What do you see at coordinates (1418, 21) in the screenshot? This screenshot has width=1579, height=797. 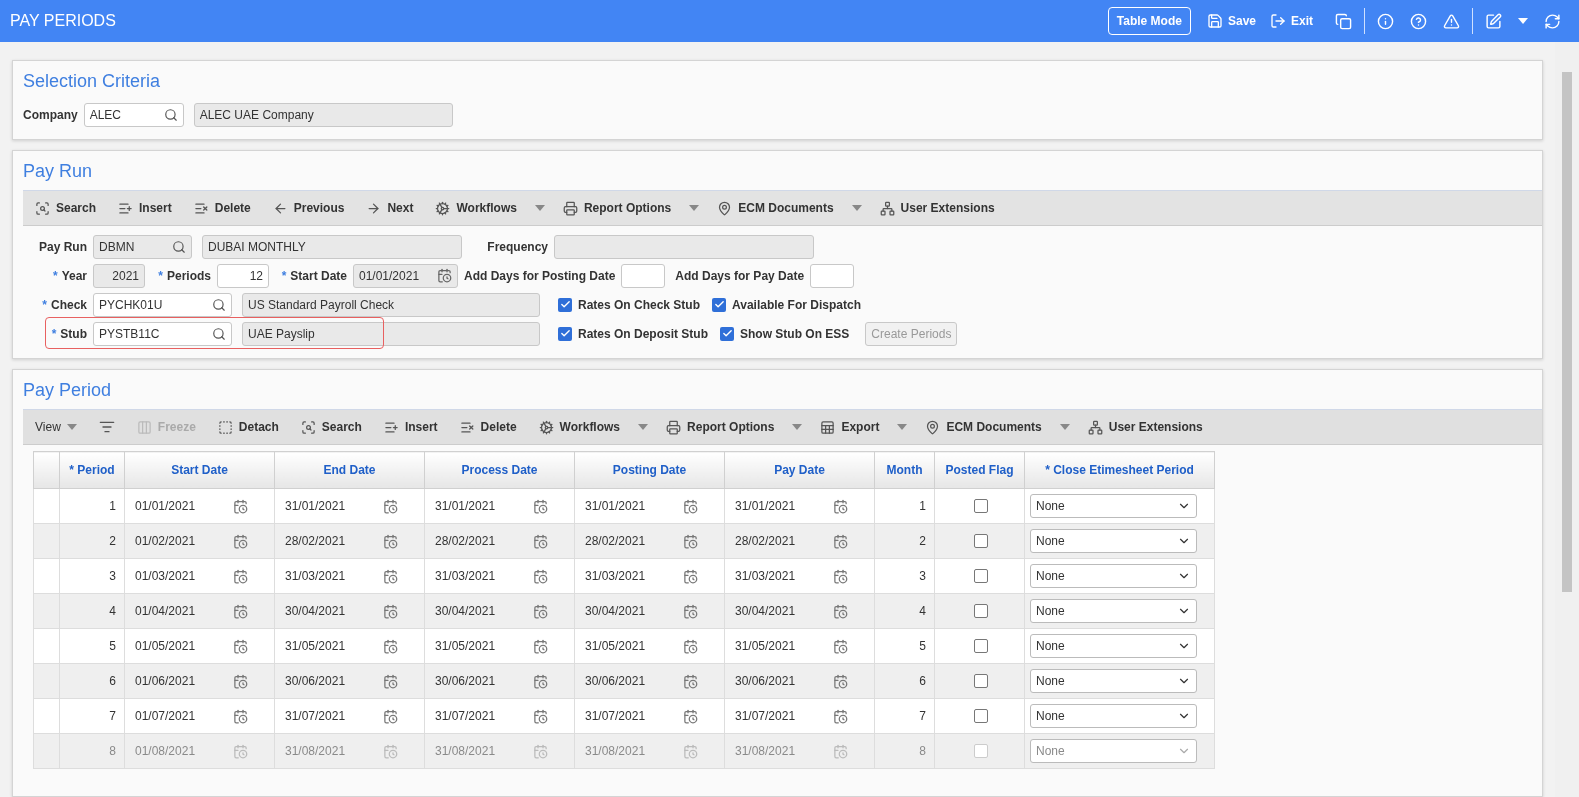 I see `help-icon` at bounding box center [1418, 21].